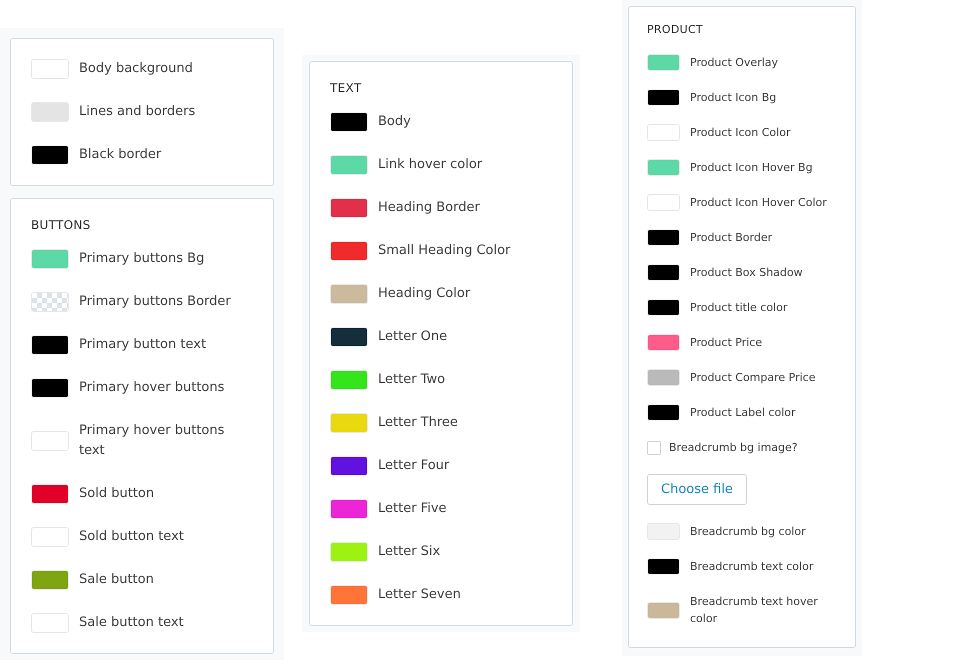 The image size is (976, 664). Describe the element at coordinates (740, 133) in the screenshot. I see `color-label: Product Icon Color` at that location.